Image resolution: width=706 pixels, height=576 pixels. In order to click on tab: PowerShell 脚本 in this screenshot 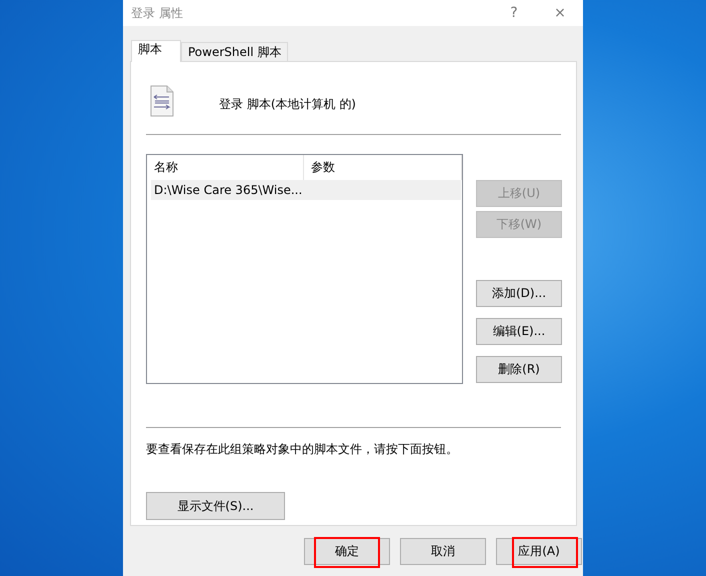, I will do `click(234, 51)`.